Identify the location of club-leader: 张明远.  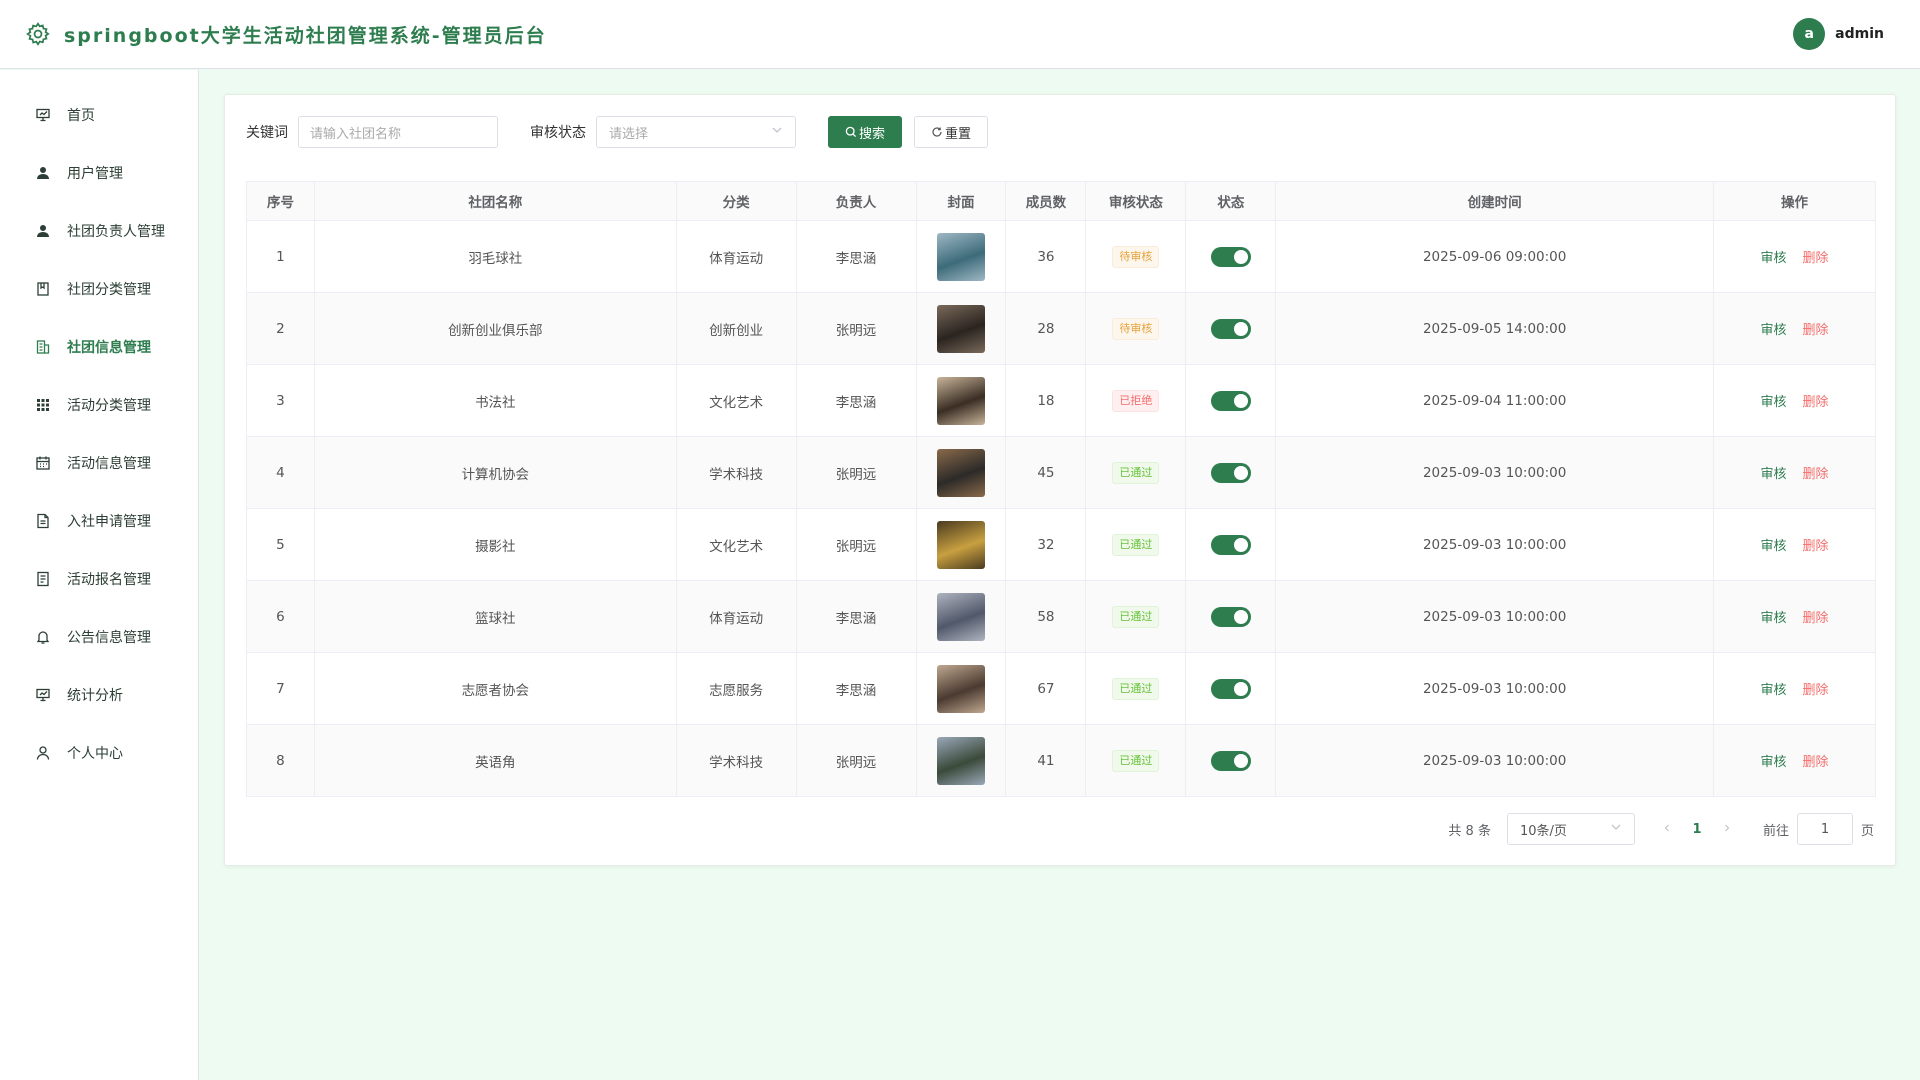
(856, 544).